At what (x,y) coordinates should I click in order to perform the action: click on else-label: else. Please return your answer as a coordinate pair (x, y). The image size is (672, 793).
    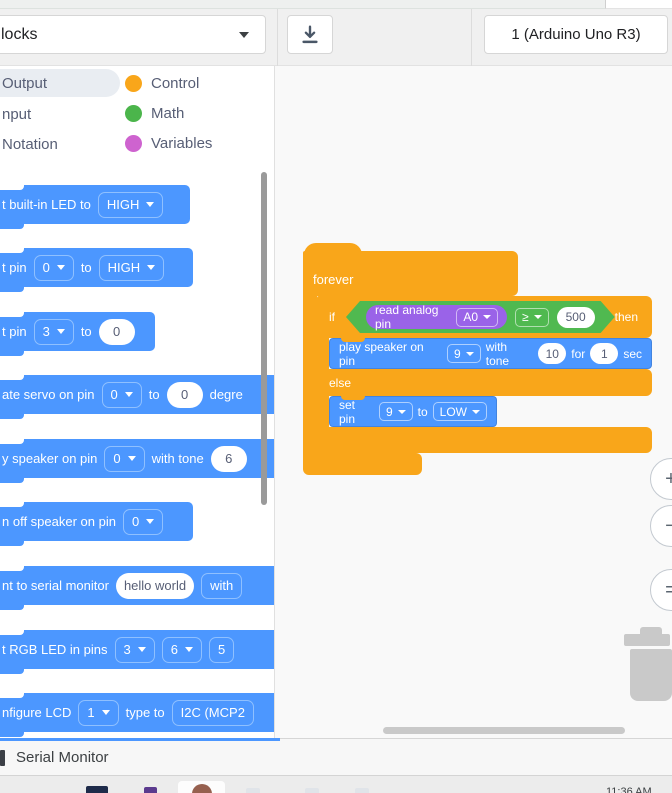
    Looking at the image, I should click on (340, 382).